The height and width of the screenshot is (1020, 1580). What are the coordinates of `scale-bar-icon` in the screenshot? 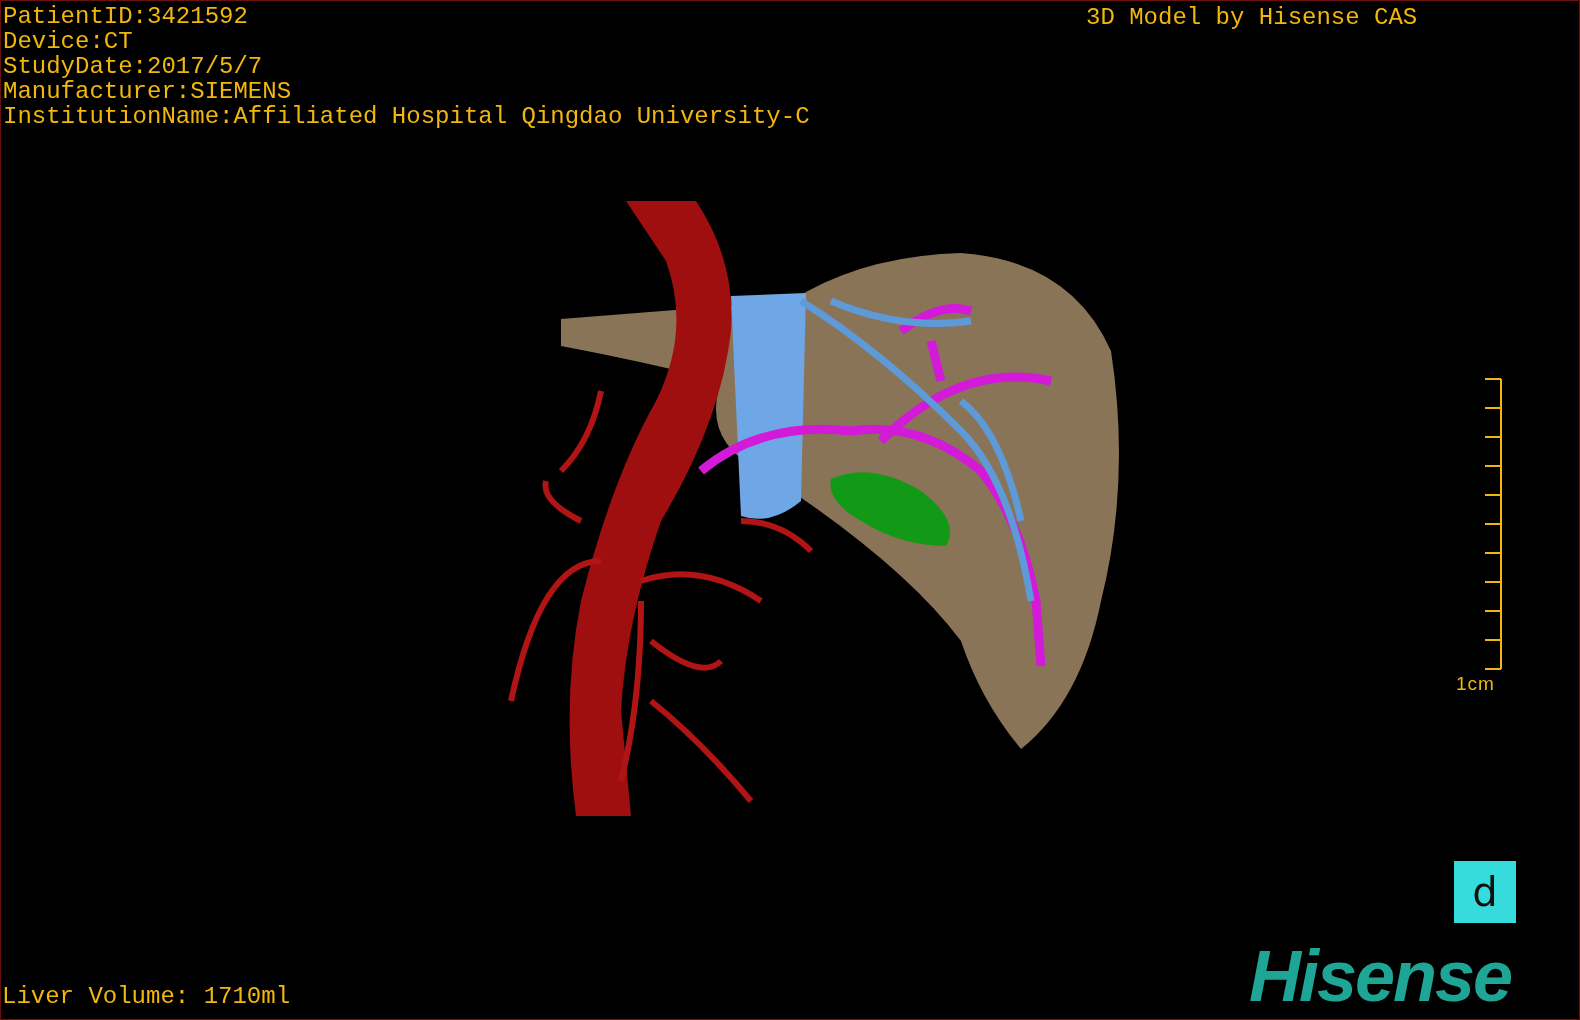 It's located at (1494, 525).